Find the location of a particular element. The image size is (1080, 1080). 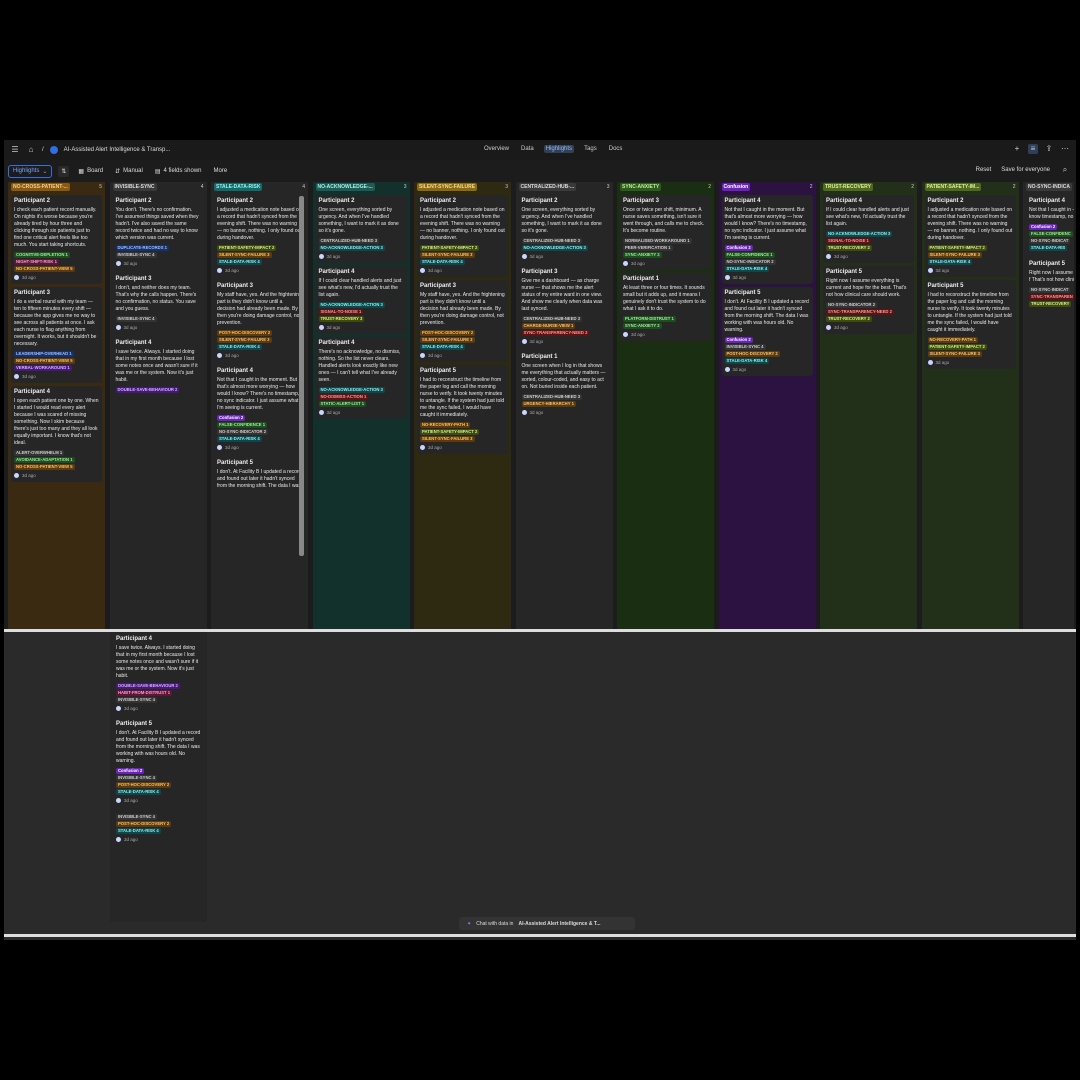

nav-tab-data: Data is located at coordinates (527, 149).